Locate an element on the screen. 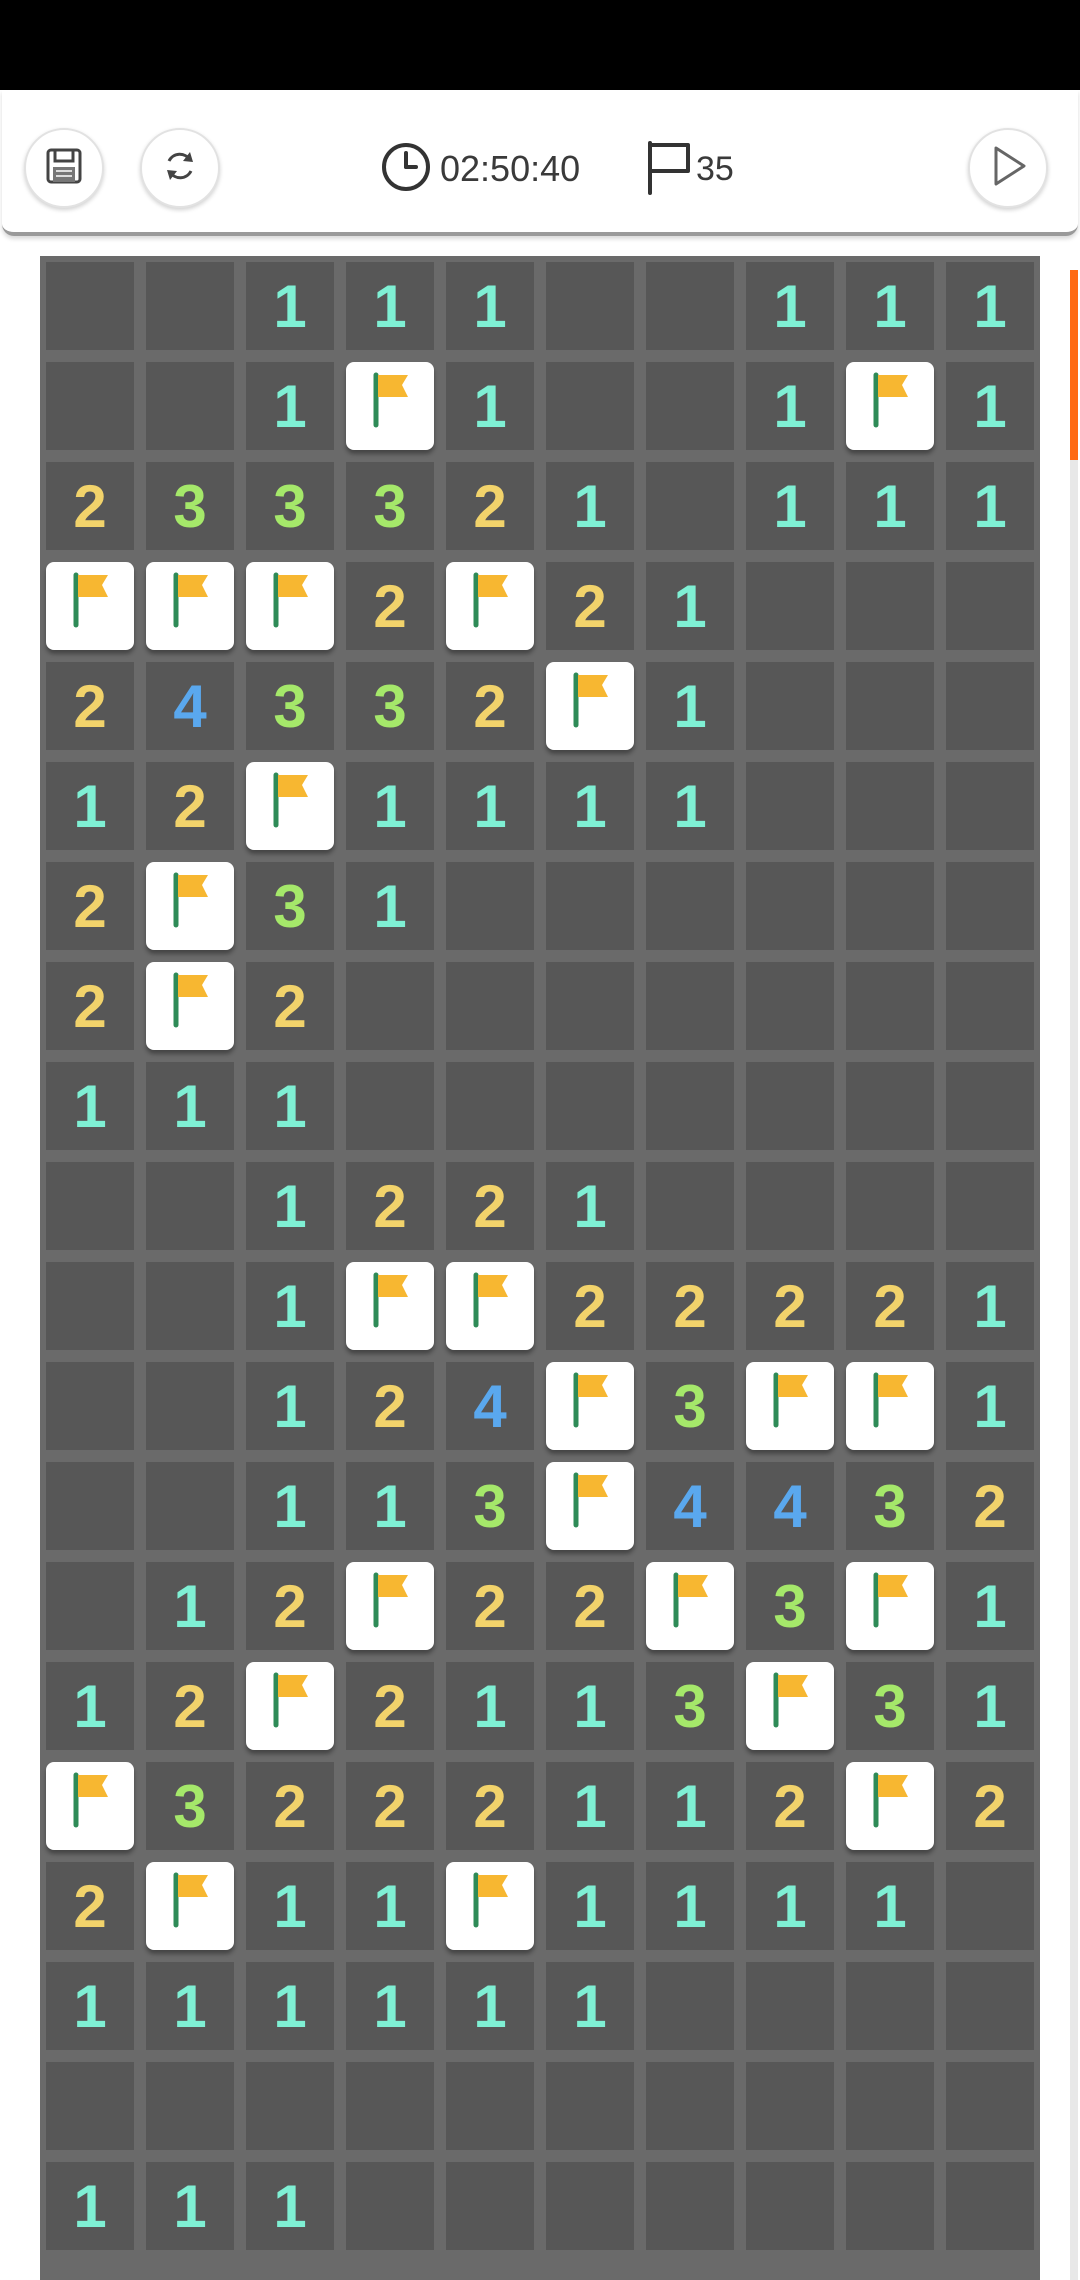 The width and height of the screenshot is (1080, 2280). scrollbar-thumb is located at coordinates (1074, 365).